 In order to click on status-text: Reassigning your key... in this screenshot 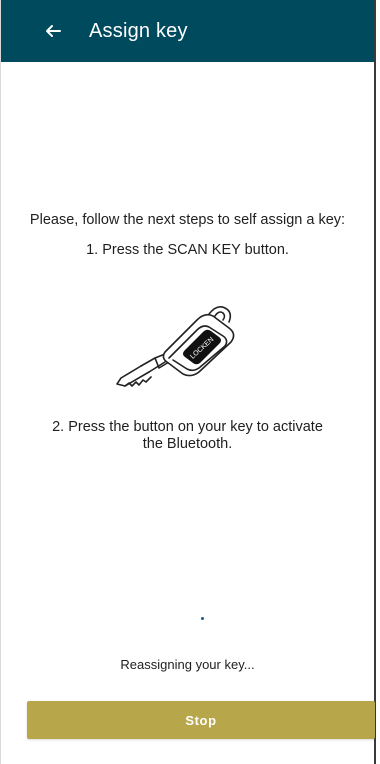, I will do `click(187, 664)`.